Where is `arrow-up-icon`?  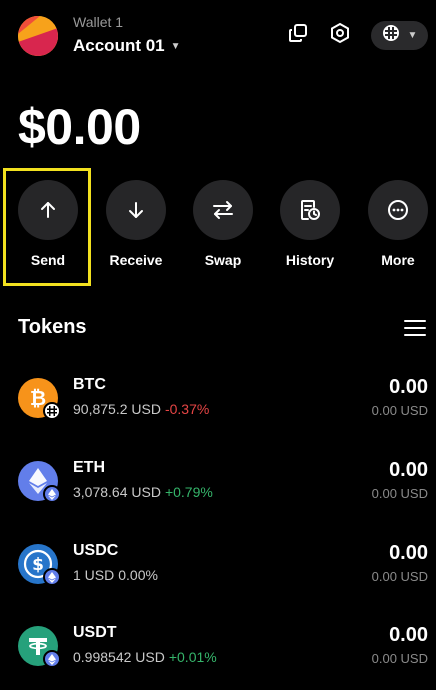 arrow-up-icon is located at coordinates (48, 210).